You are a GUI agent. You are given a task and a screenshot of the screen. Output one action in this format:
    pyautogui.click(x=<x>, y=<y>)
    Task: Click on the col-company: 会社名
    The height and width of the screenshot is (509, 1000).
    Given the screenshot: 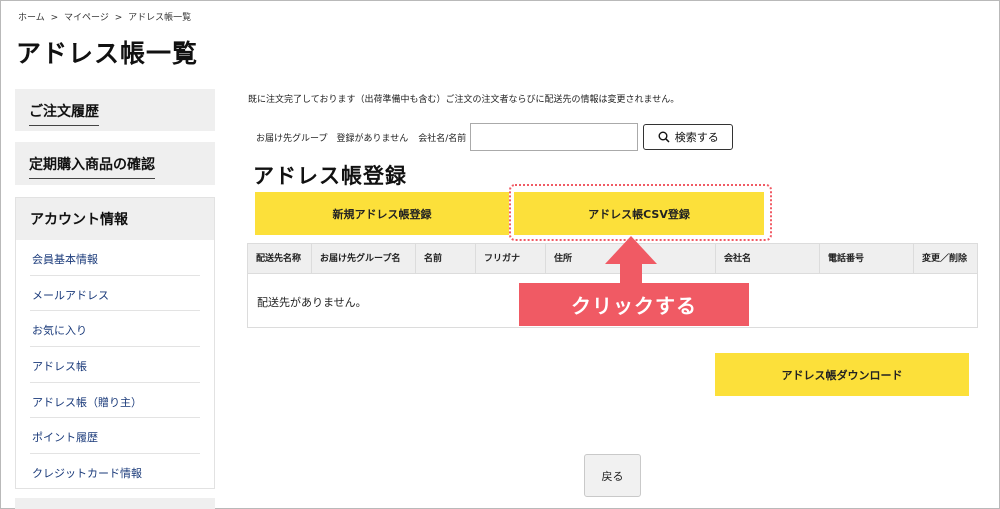 What is the action you would take?
    pyautogui.click(x=768, y=259)
    